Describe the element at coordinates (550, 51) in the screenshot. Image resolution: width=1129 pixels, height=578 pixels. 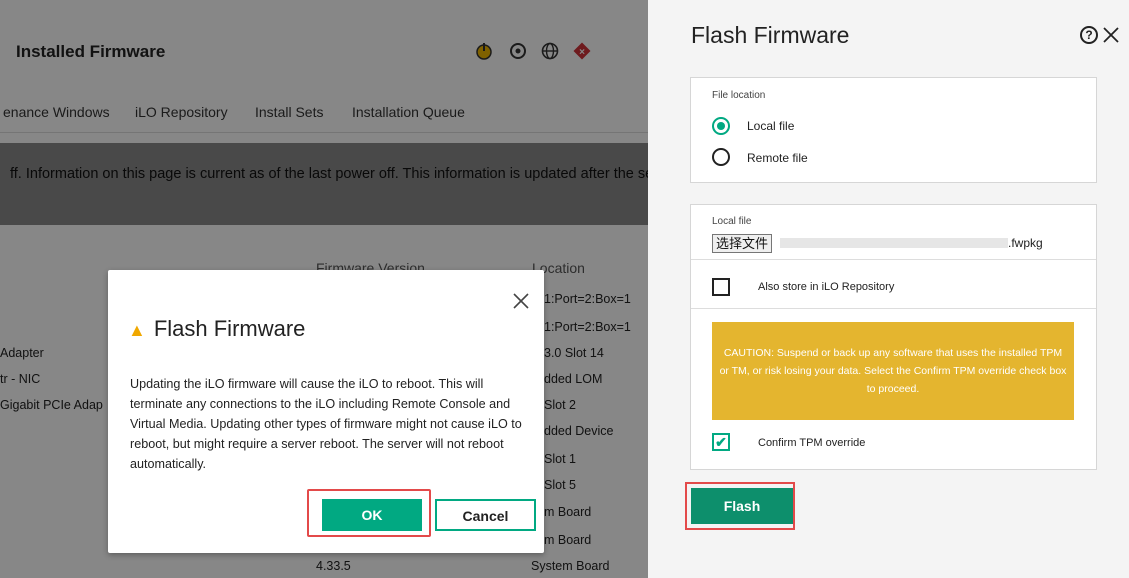
I see `globe-icon` at that location.